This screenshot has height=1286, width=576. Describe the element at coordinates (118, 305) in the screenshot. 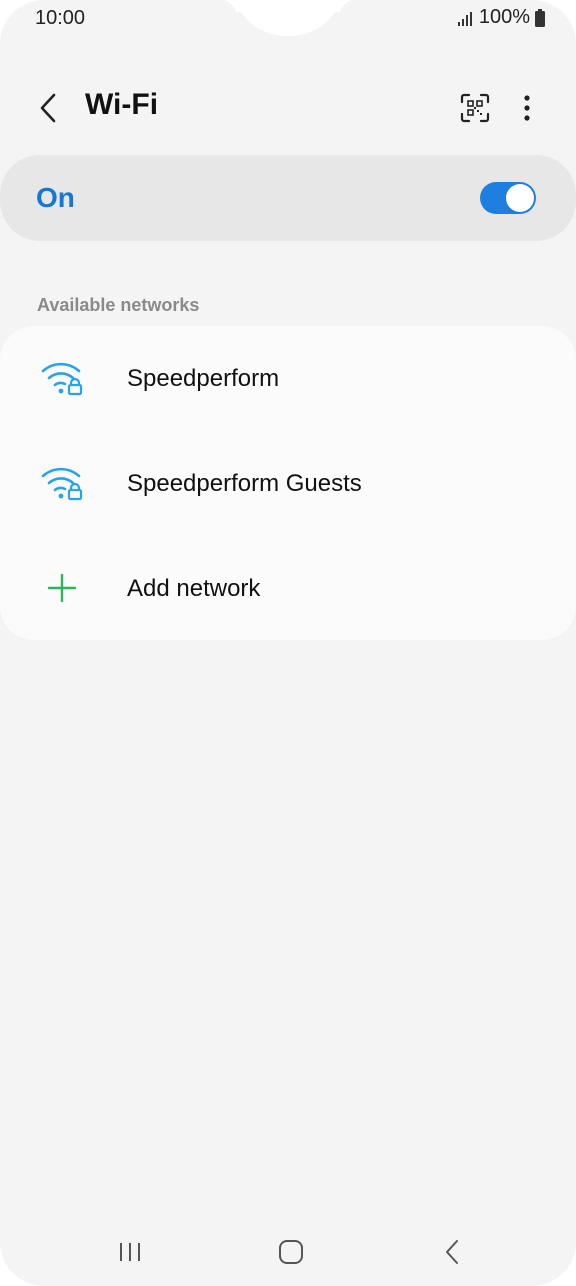

I see `available-networks-heading: Available networks` at that location.